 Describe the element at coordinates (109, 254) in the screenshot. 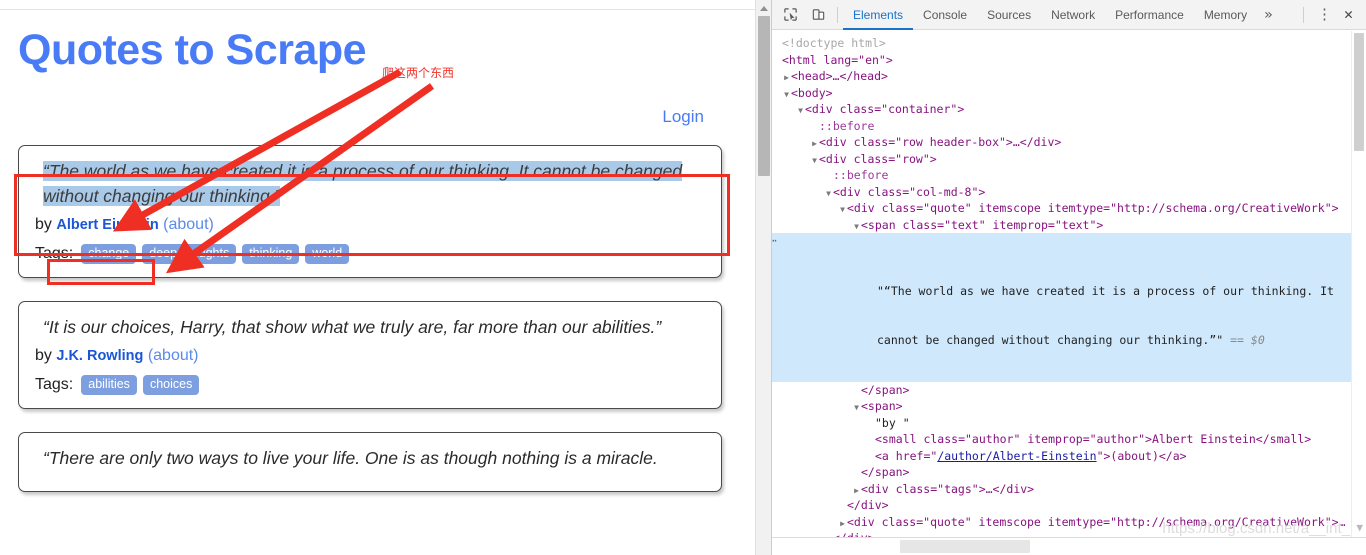

I see `tag-link: change` at that location.